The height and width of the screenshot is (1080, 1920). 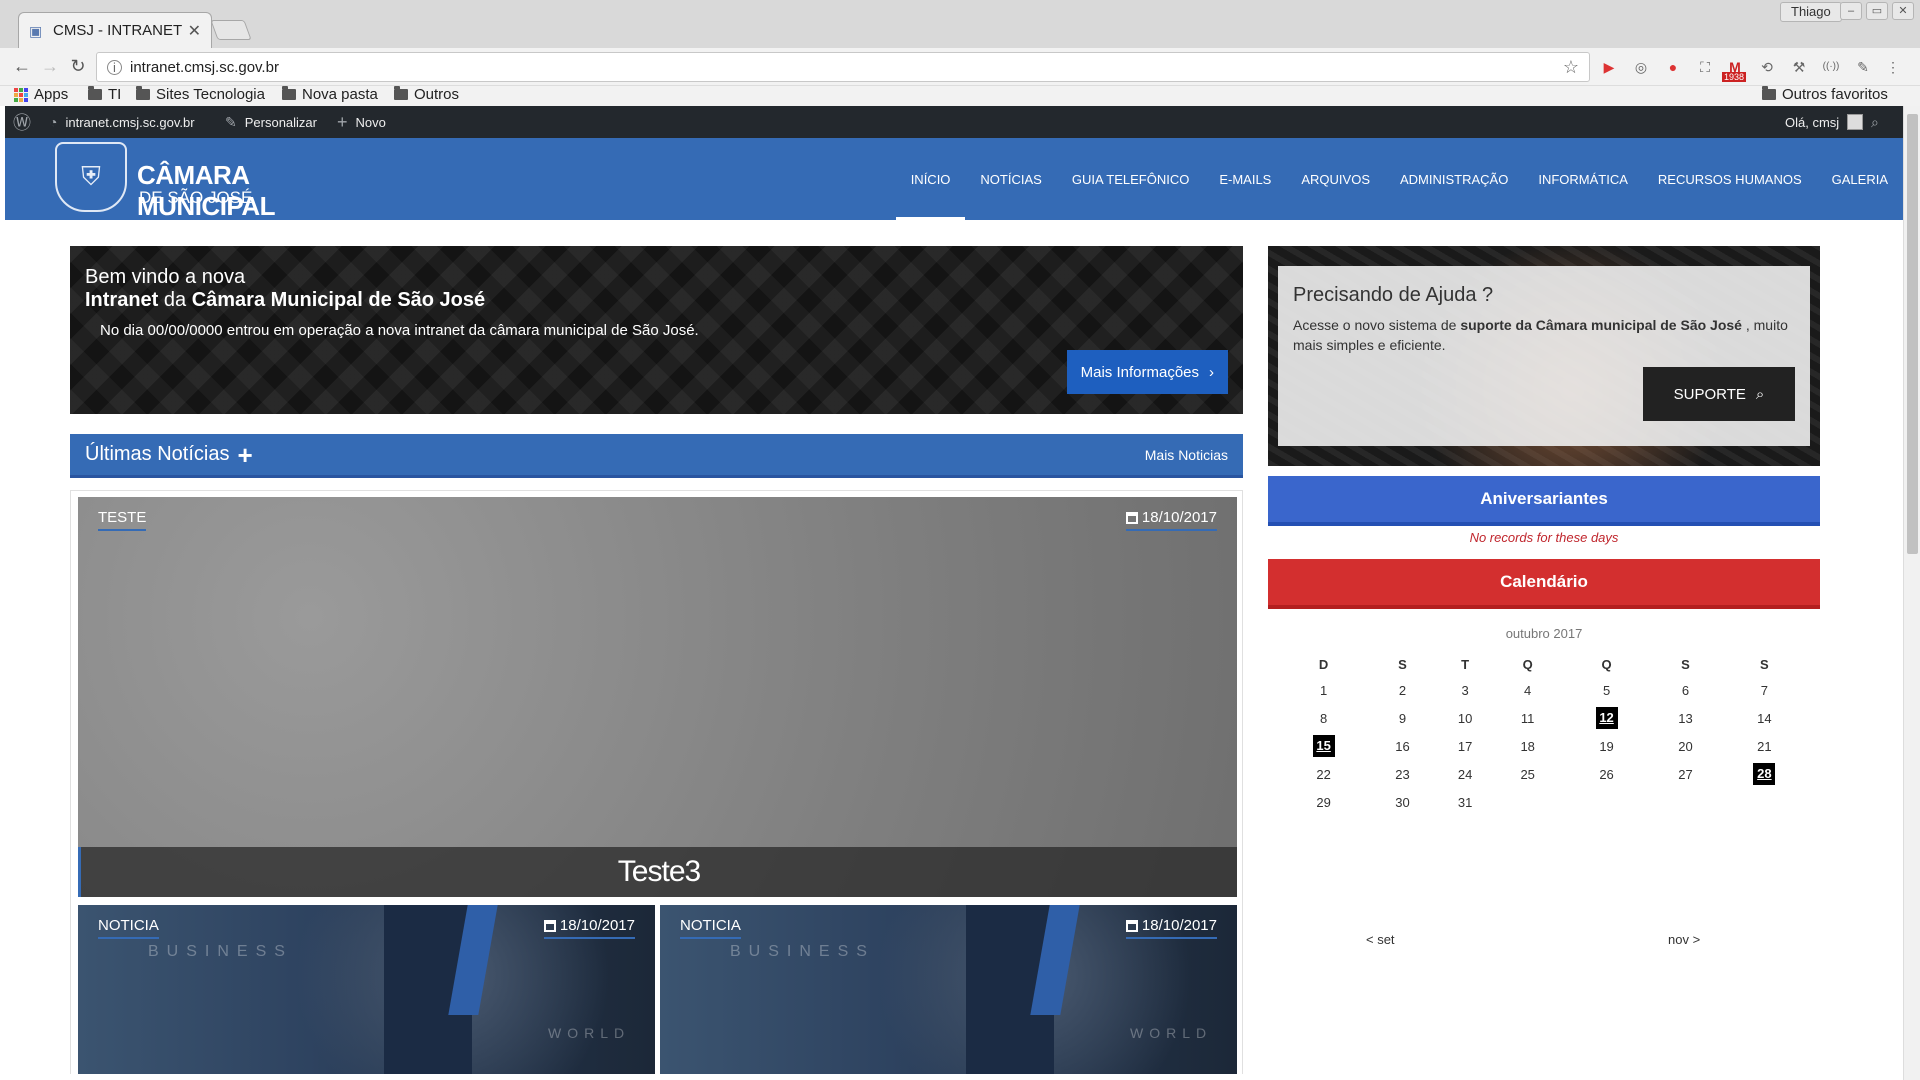 What do you see at coordinates (1465, 718) in the screenshot?
I see `calendar-day: 10` at bounding box center [1465, 718].